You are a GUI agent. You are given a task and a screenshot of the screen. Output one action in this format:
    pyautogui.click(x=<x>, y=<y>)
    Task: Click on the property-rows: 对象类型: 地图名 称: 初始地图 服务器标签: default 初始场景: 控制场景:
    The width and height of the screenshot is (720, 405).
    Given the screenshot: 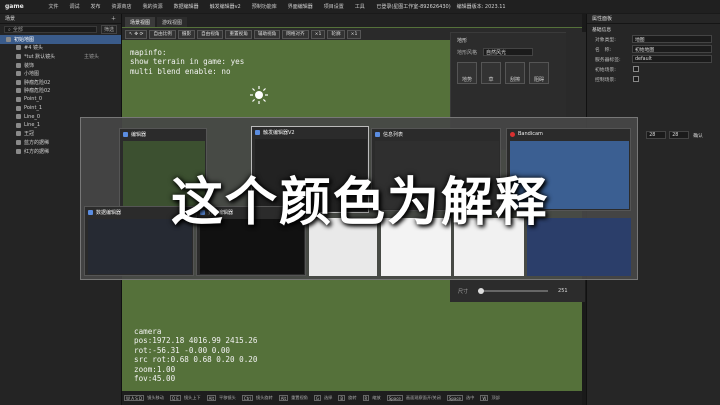 What is the action you would take?
    pyautogui.click(x=653, y=59)
    